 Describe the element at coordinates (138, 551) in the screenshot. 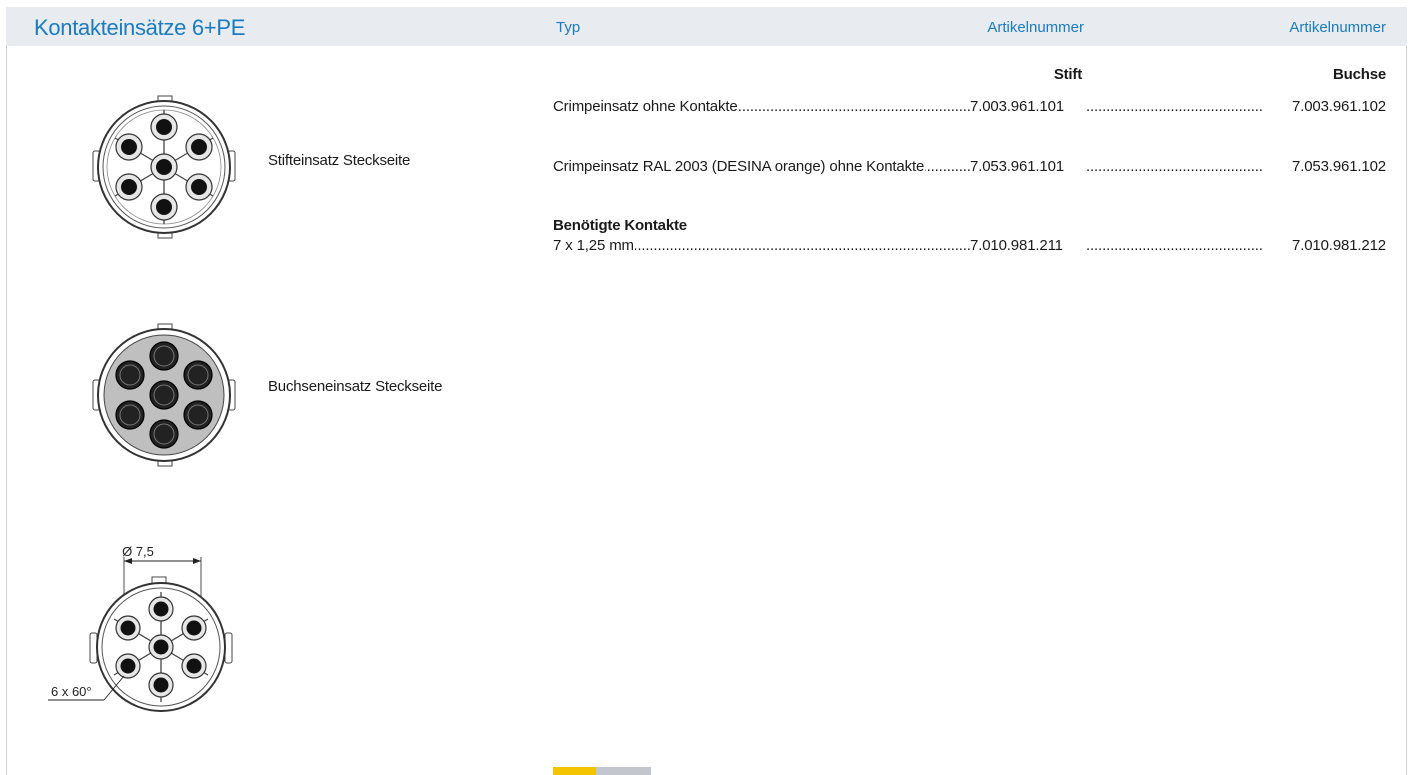

I see `dimension-diameter-label: Ø 7,5` at that location.